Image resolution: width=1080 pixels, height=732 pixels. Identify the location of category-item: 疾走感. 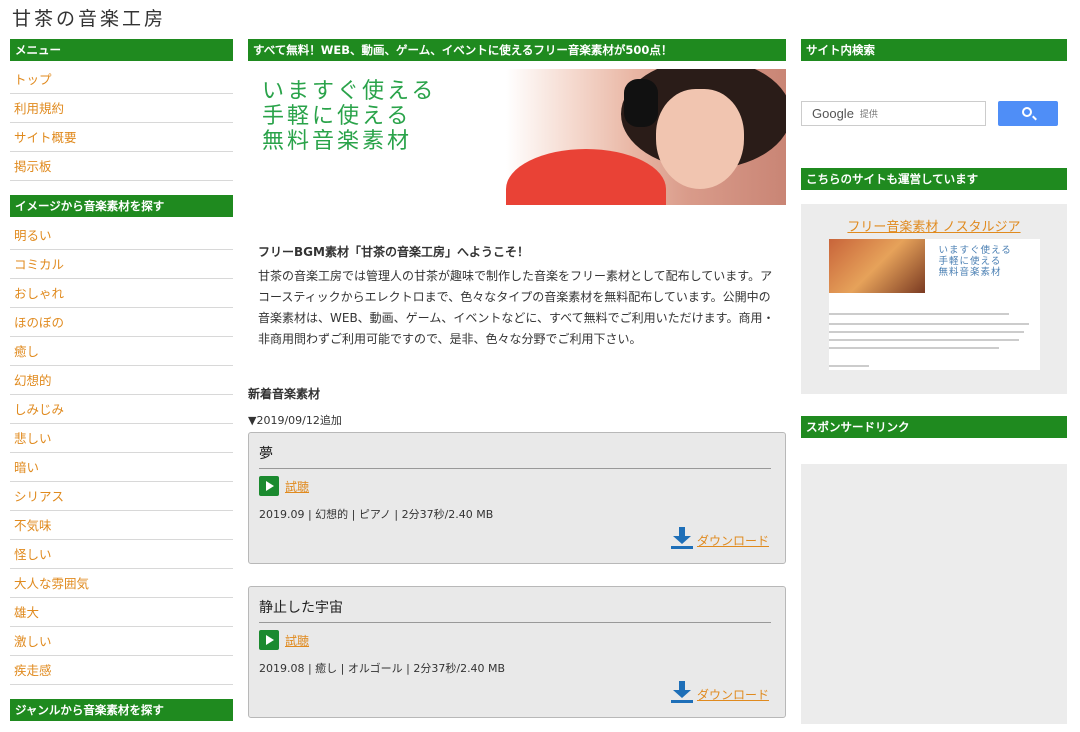
(121, 670).